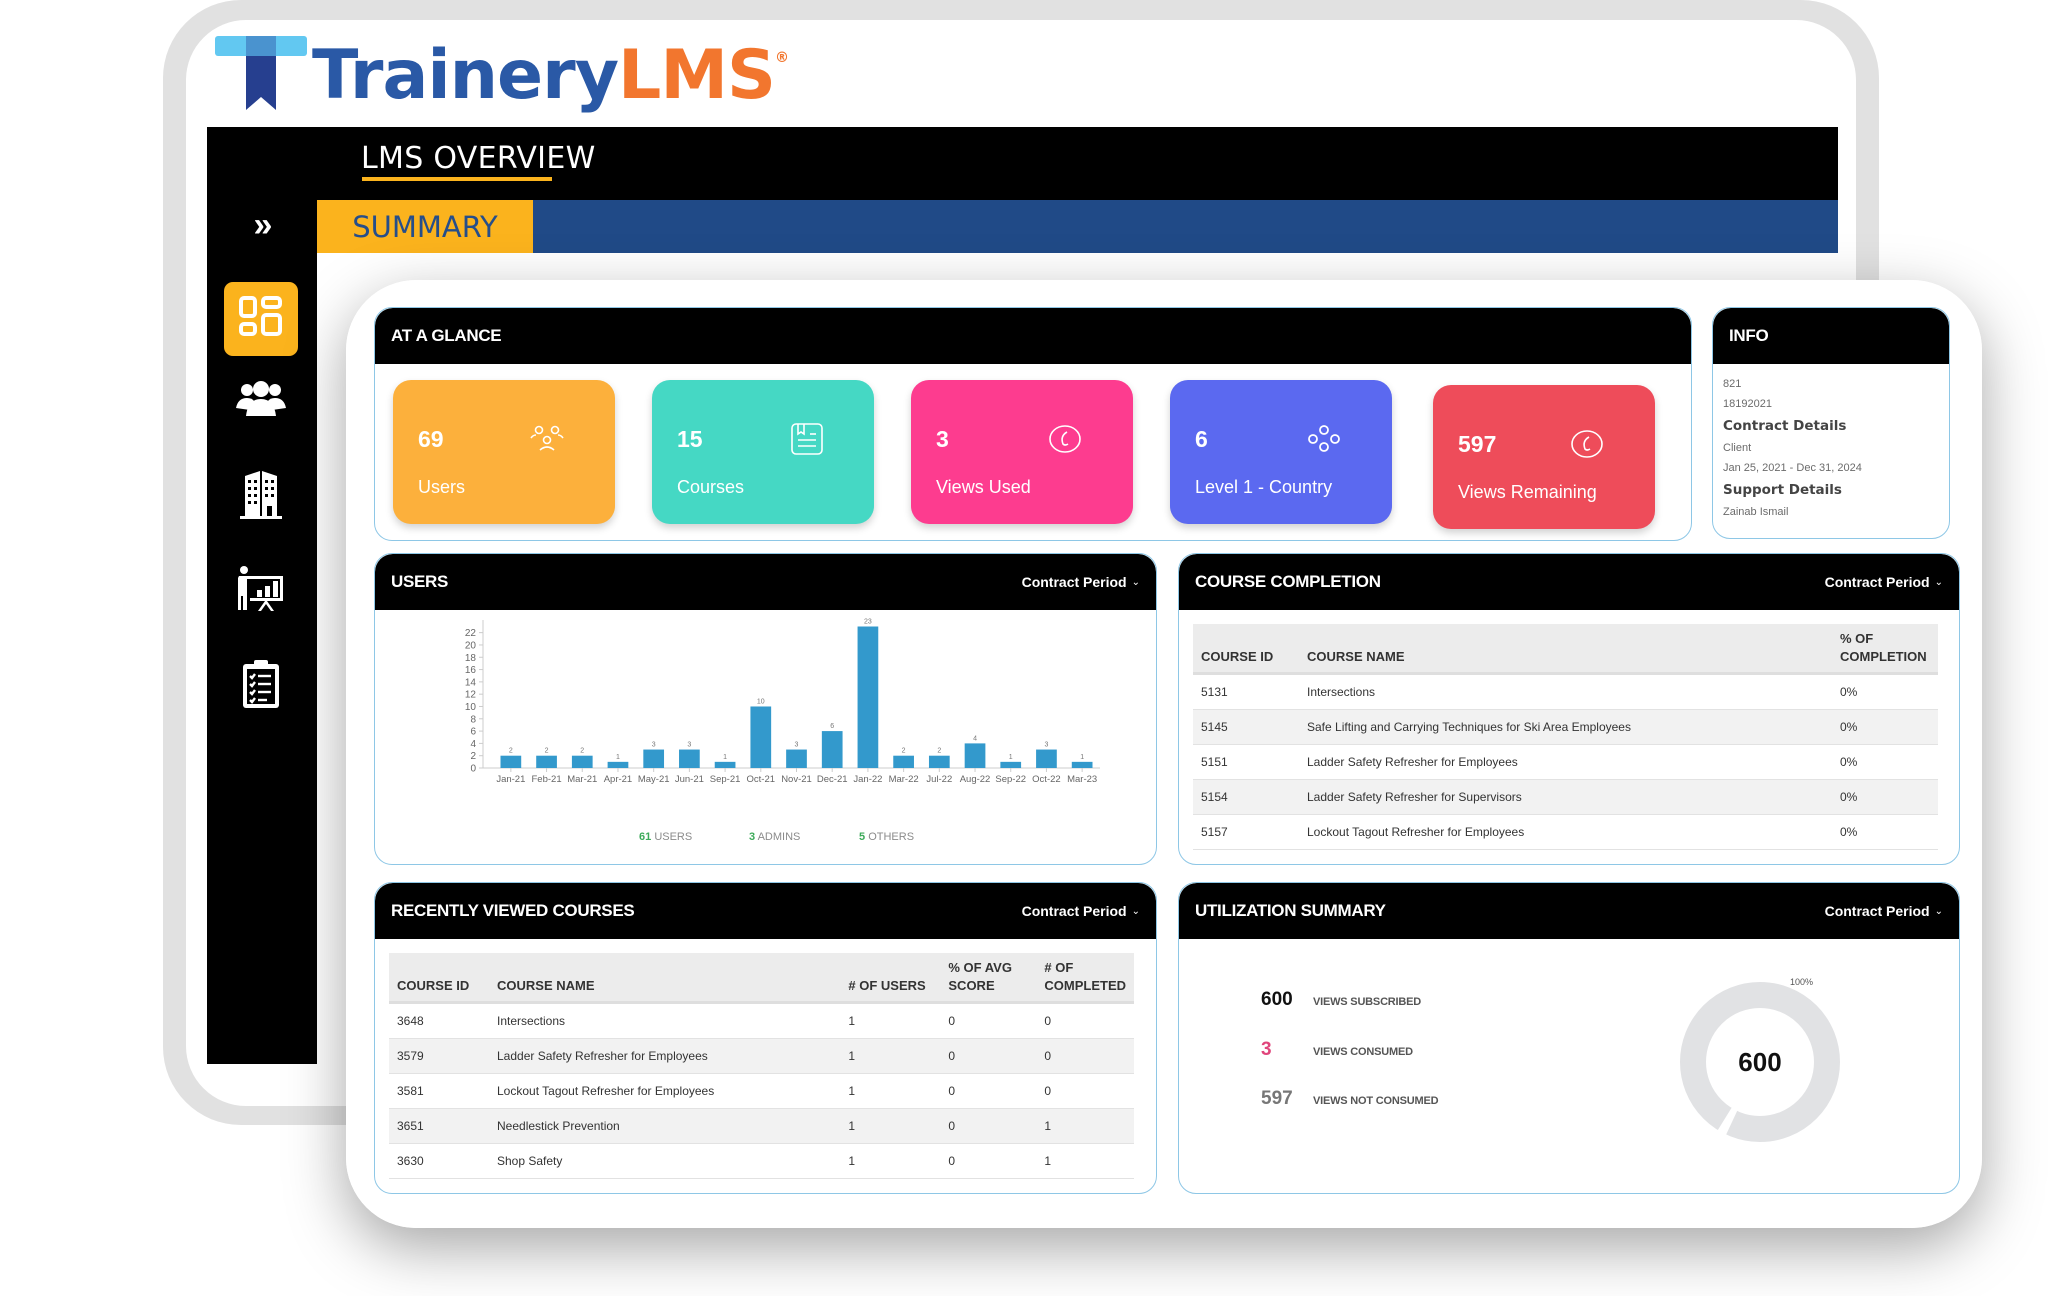 This screenshot has width=2048, height=1296. I want to click on expand-sidebar-button: », so click(263, 225).